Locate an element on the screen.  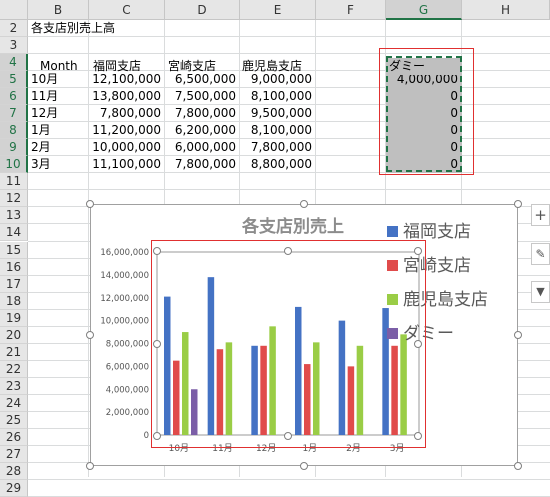
cell-fukuoka: 10,000,000 is located at coordinates (127, 147).